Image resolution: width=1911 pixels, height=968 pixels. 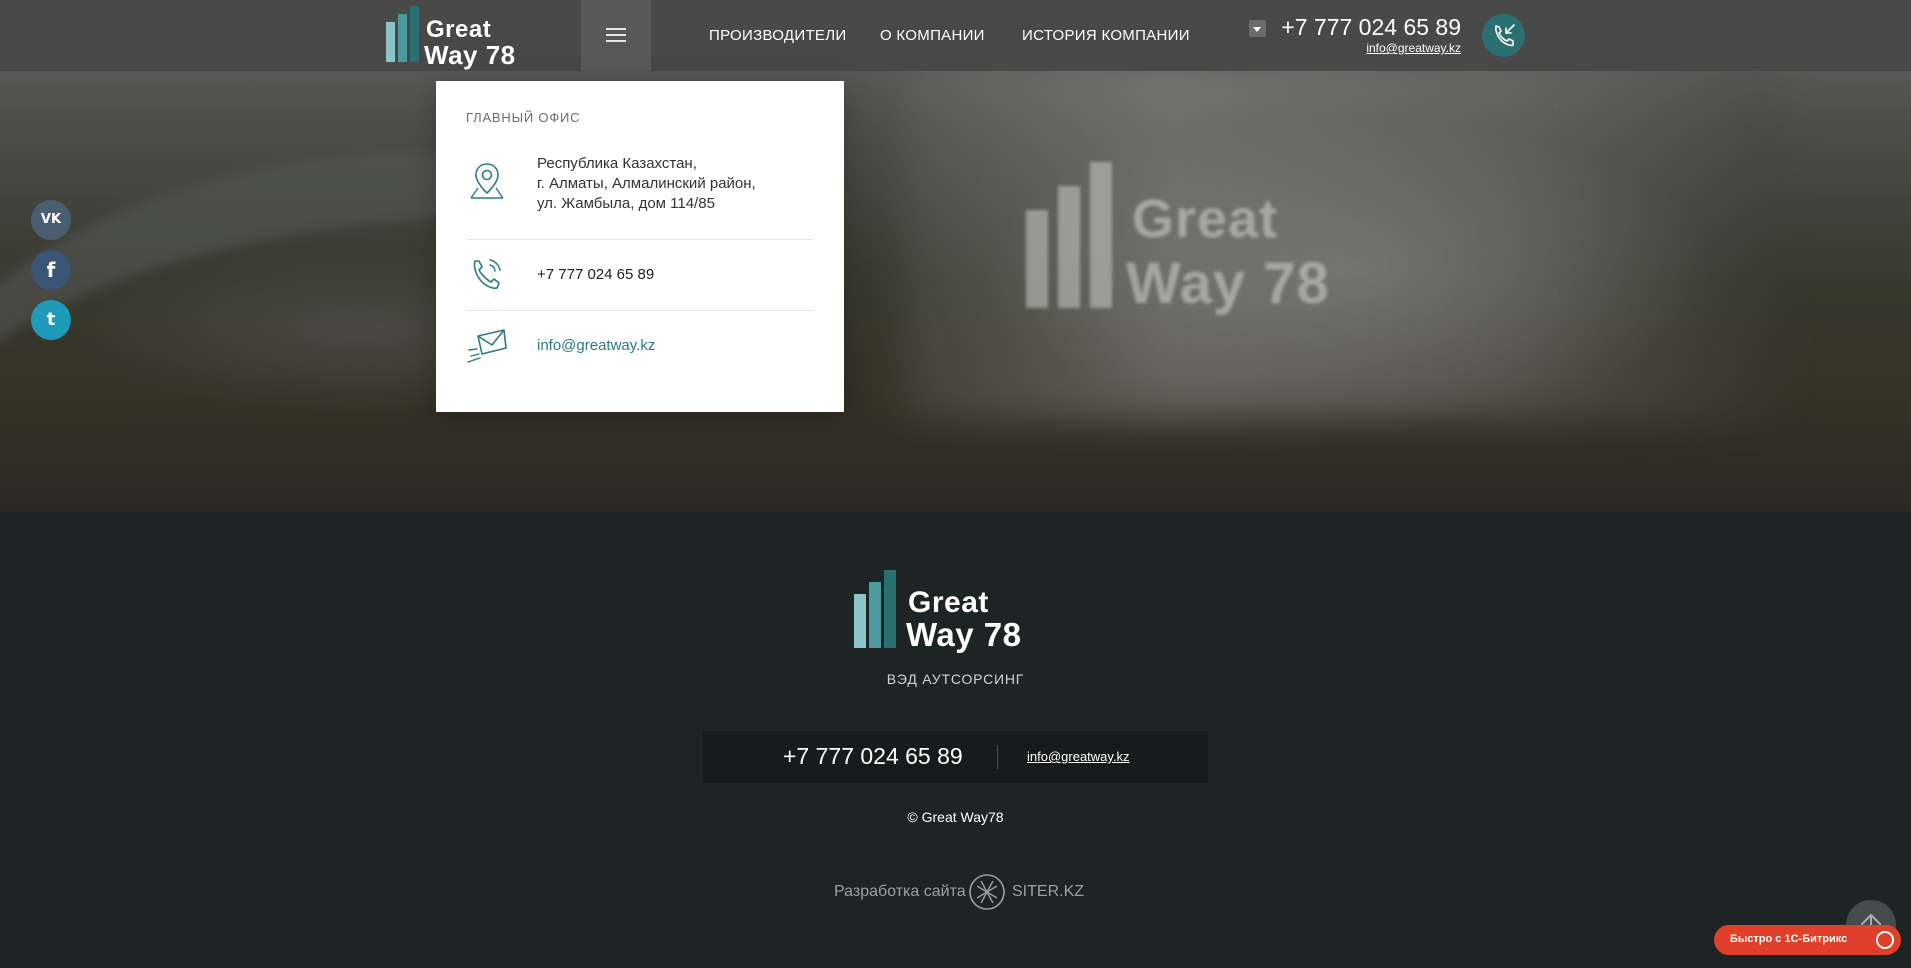 What do you see at coordinates (523, 117) in the screenshot?
I see `dropdown-title: ГЛАВНЫЙ ОФИС` at bounding box center [523, 117].